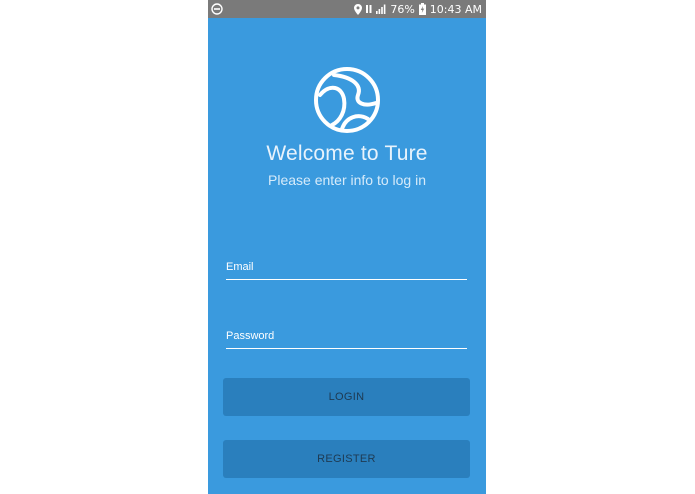 This screenshot has height=494, width=695. Describe the element at coordinates (348, 340) in the screenshot. I see `password-field: Password` at that location.